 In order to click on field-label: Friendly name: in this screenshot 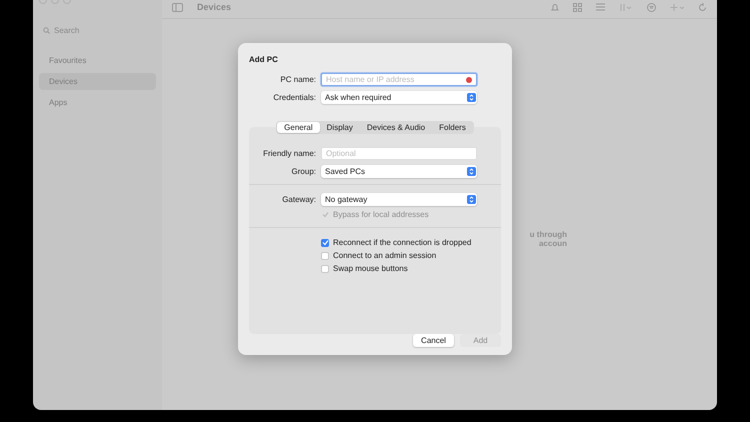, I will do `click(289, 153)`.